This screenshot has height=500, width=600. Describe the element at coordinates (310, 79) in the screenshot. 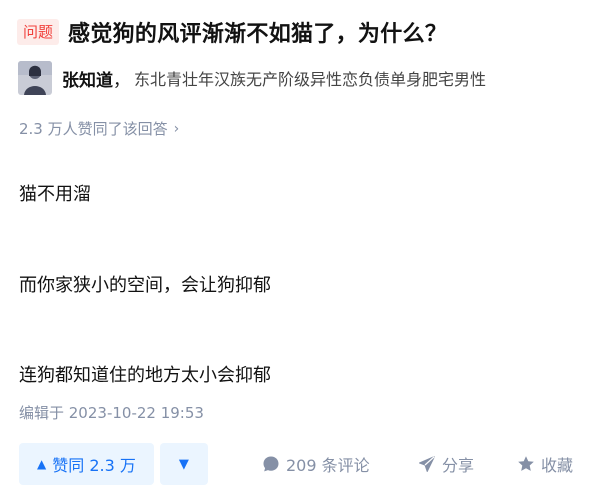

I see `author-bio: 东北青壮年汉族无产阶级异性恋负债单身肥宅男性` at that location.